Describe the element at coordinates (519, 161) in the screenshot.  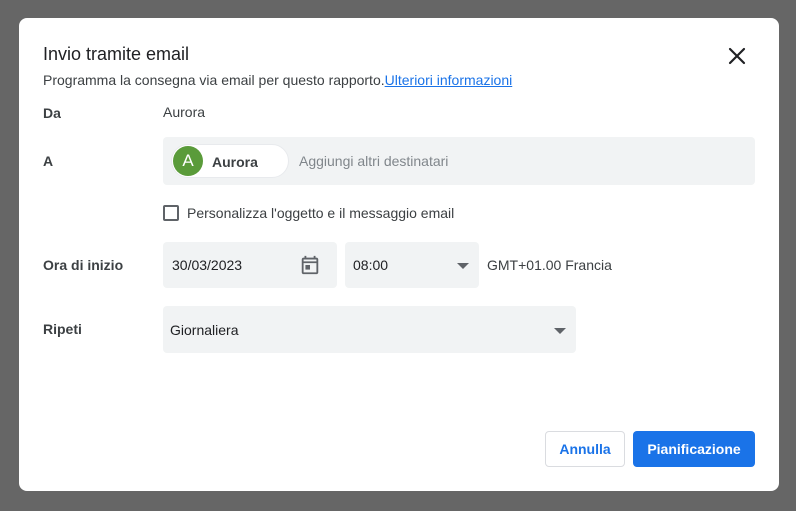
I see `add-recipients-input` at that location.